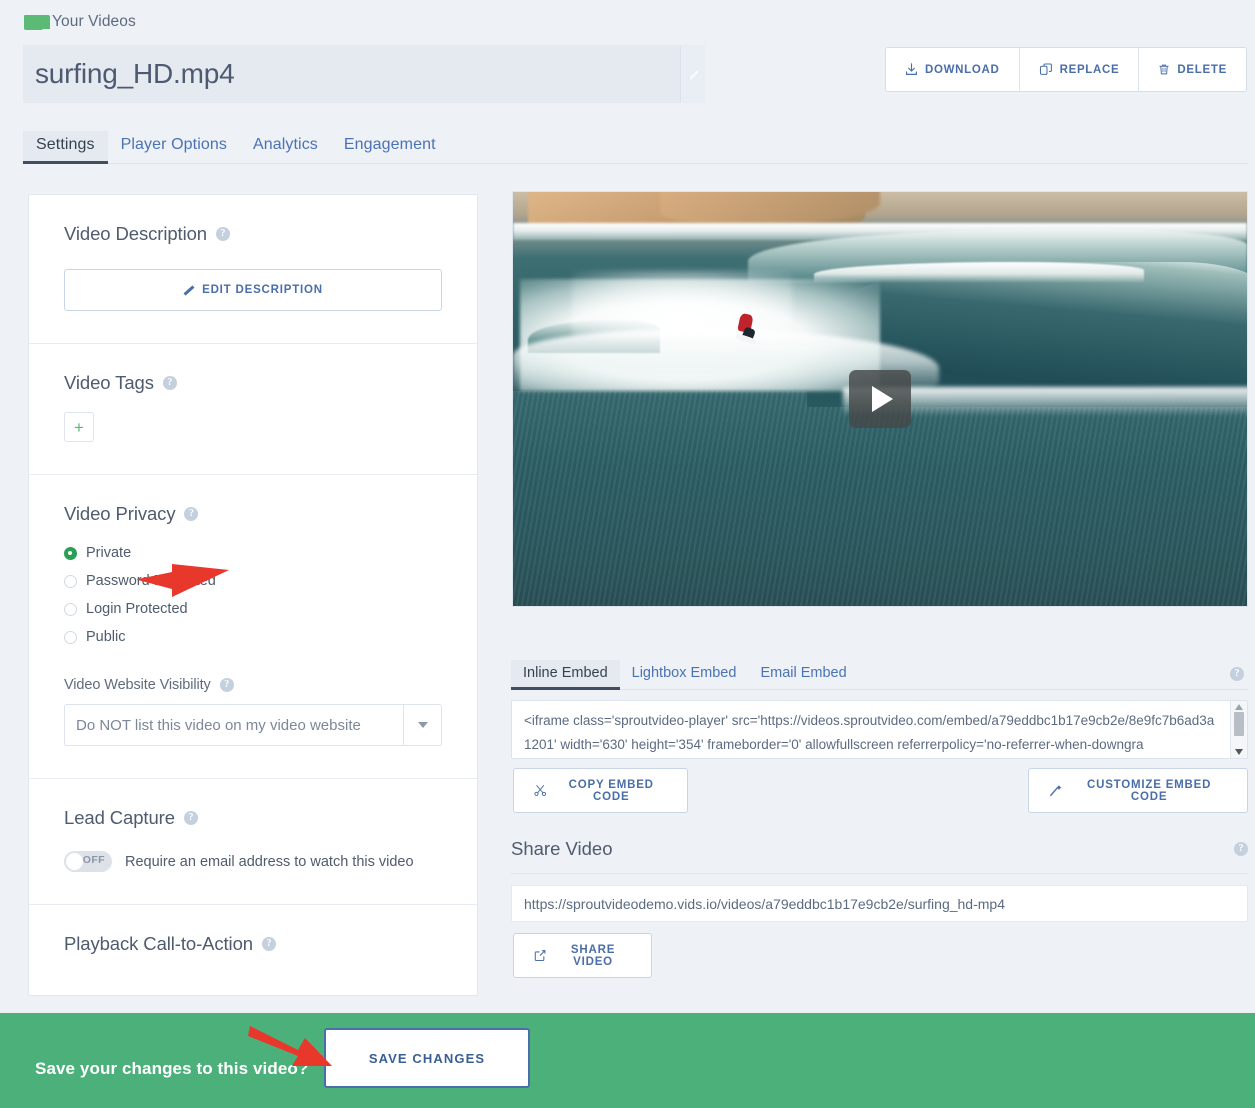  Describe the element at coordinates (1239, 724) in the screenshot. I see `scrollbar-thumb` at that location.